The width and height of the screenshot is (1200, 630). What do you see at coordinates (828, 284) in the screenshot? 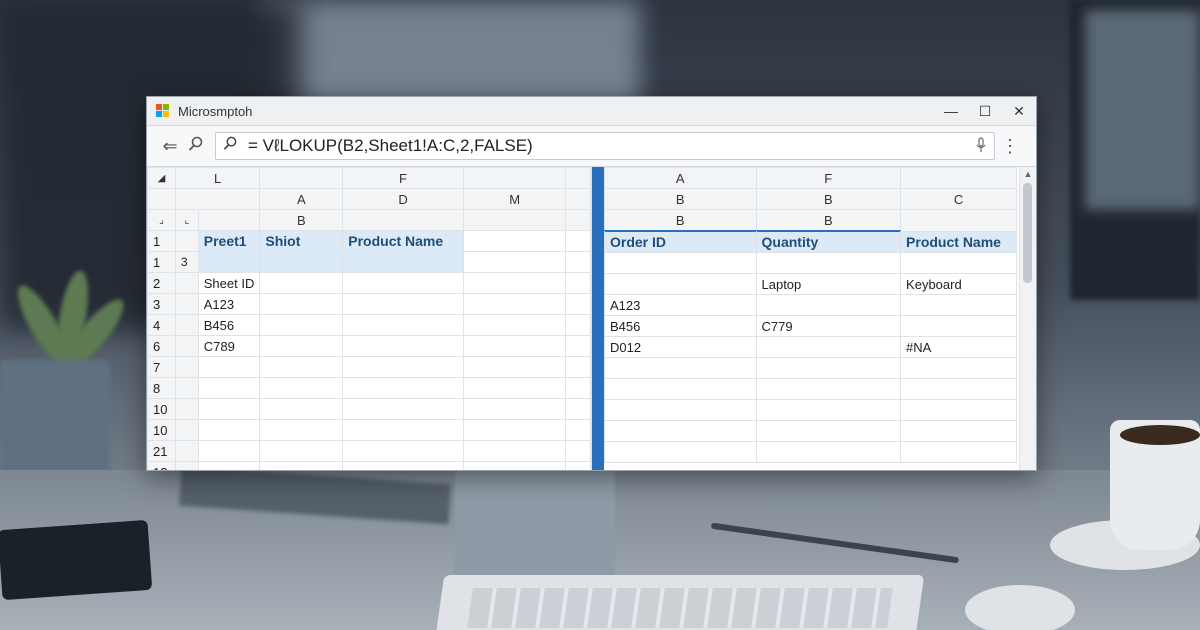
I see `table-cell: Laptop` at bounding box center [828, 284].